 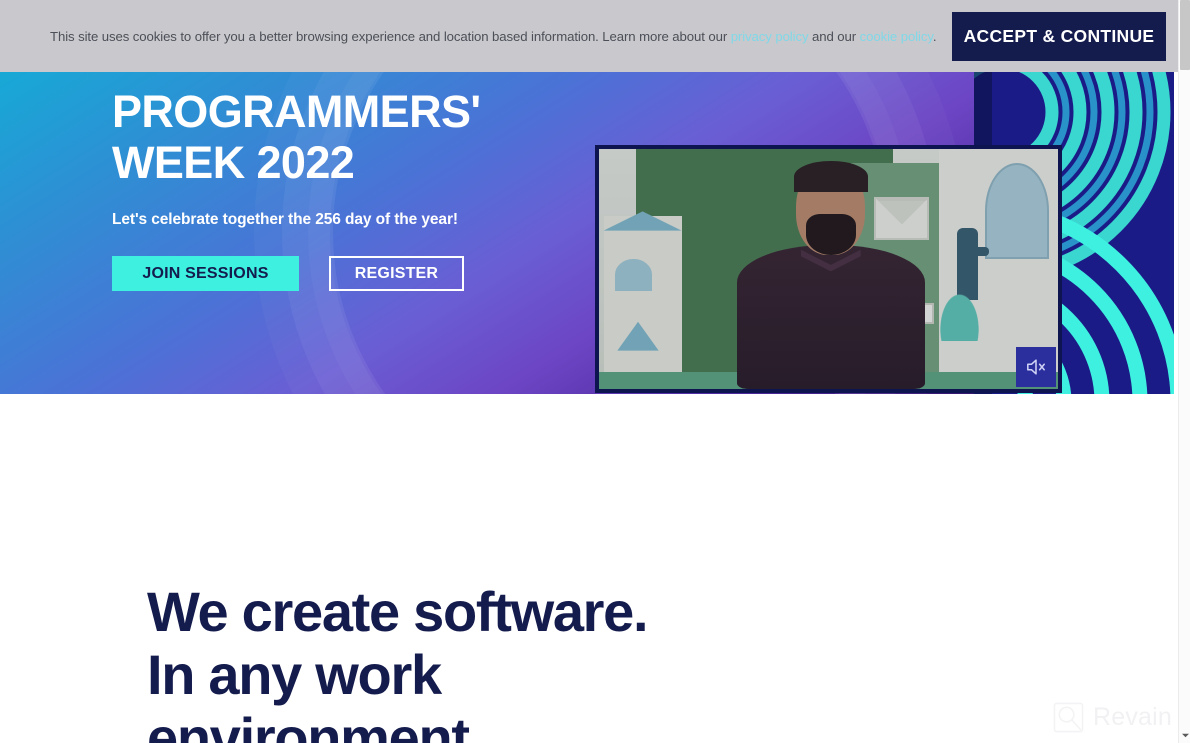 I want to click on video-frame, so click(x=828, y=269).